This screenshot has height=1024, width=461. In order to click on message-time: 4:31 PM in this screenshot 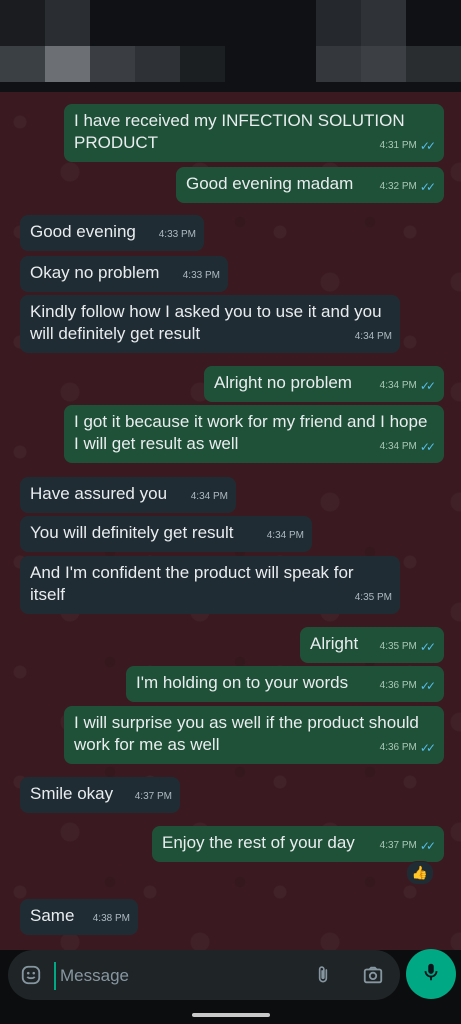, I will do `click(398, 145)`.